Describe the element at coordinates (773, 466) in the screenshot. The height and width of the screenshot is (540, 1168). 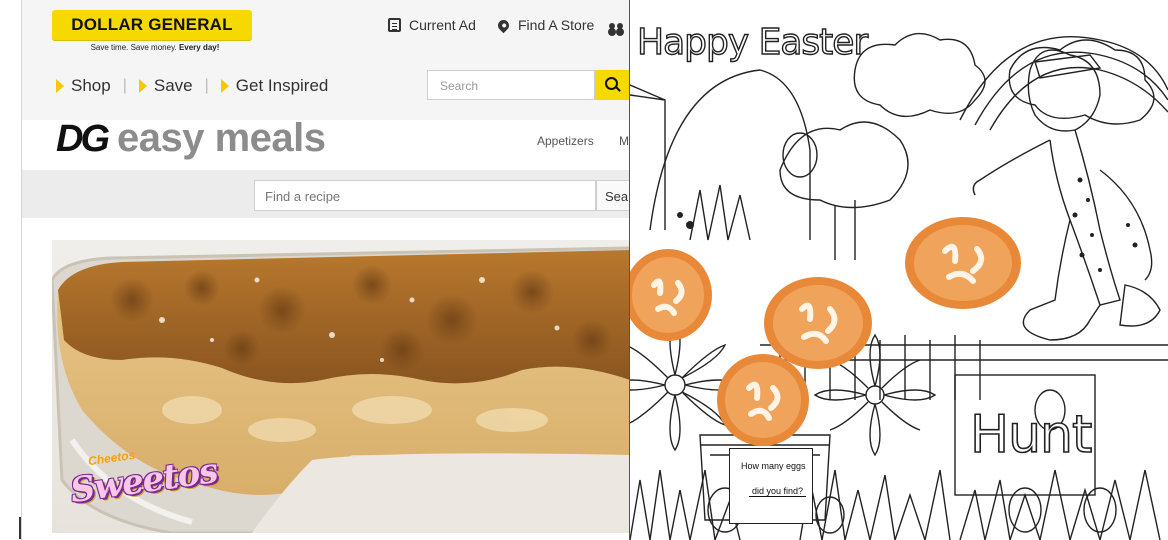
I see `egg-question-line1: How many eggs` at that location.